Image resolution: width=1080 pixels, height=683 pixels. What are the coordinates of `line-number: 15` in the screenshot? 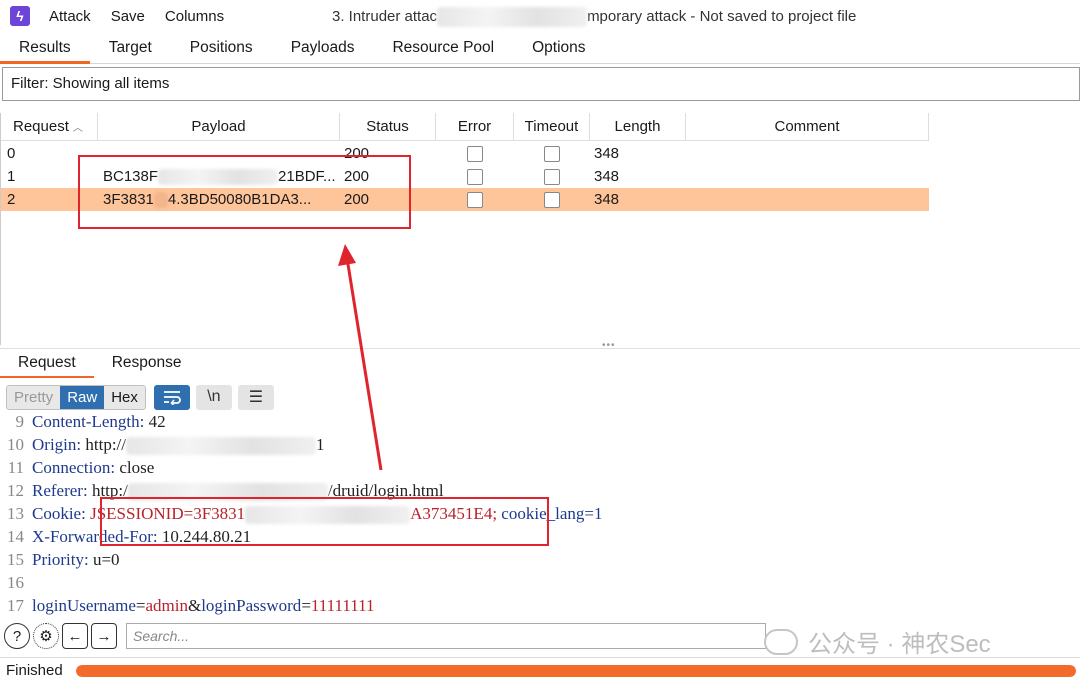 It's located at (15, 559).